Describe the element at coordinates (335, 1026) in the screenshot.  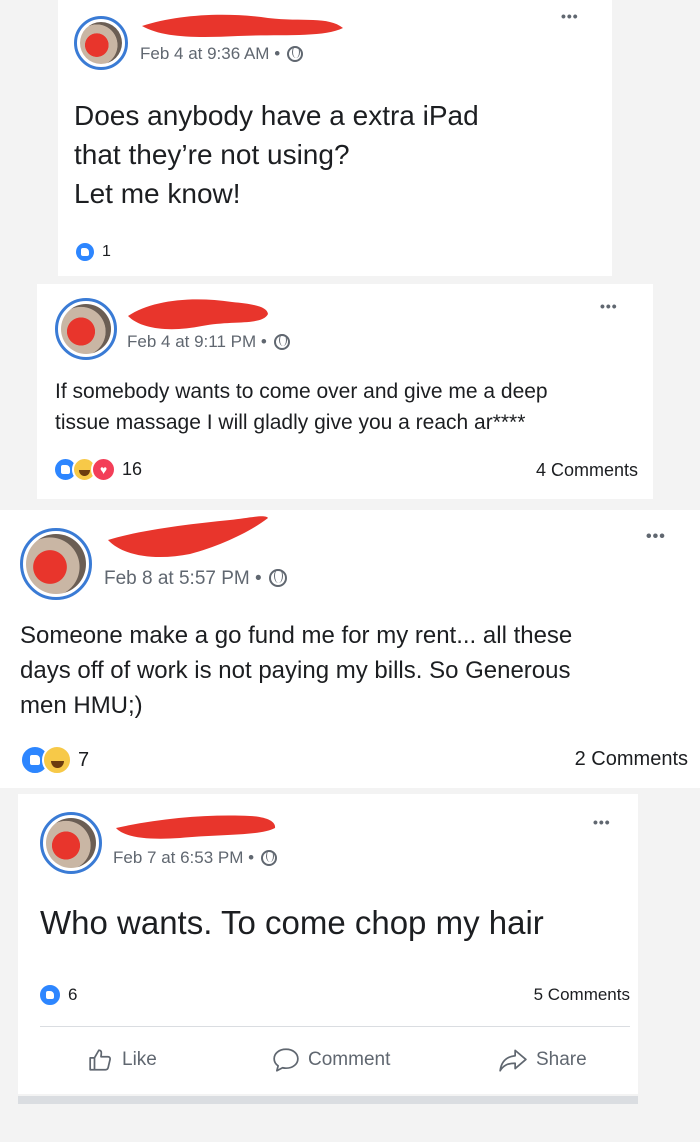
I see `action-bar-divider` at that location.